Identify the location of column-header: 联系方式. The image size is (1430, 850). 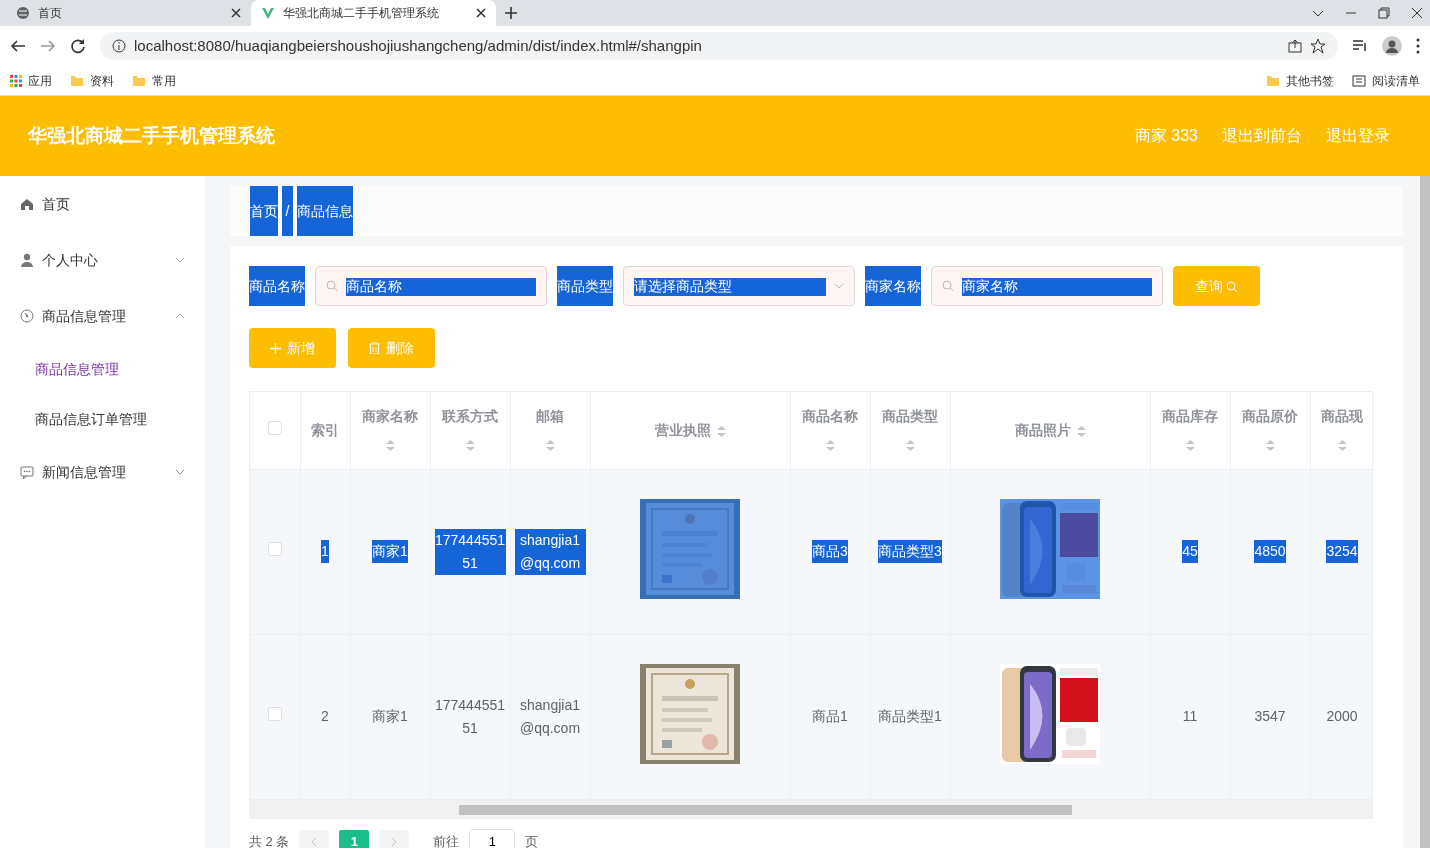
(470, 415).